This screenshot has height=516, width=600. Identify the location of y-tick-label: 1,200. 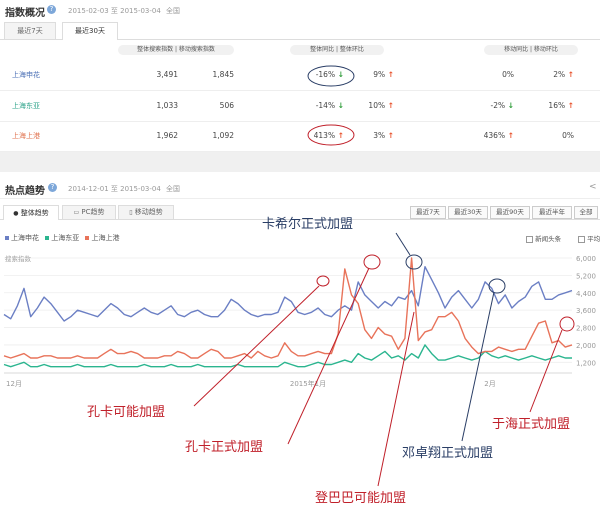
(586, 363).